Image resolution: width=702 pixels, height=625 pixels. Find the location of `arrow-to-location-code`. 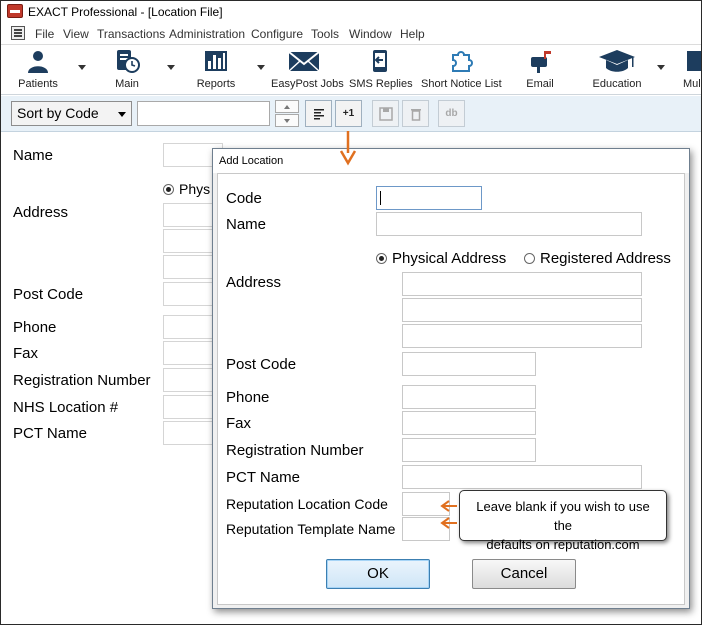

arrow-to-location-code is located at coordinates (448, 506).